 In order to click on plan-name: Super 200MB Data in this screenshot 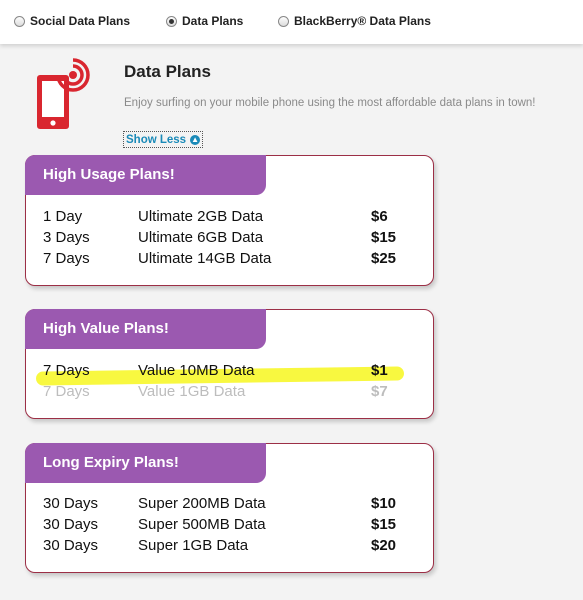, I will do `click(202, 503)`.